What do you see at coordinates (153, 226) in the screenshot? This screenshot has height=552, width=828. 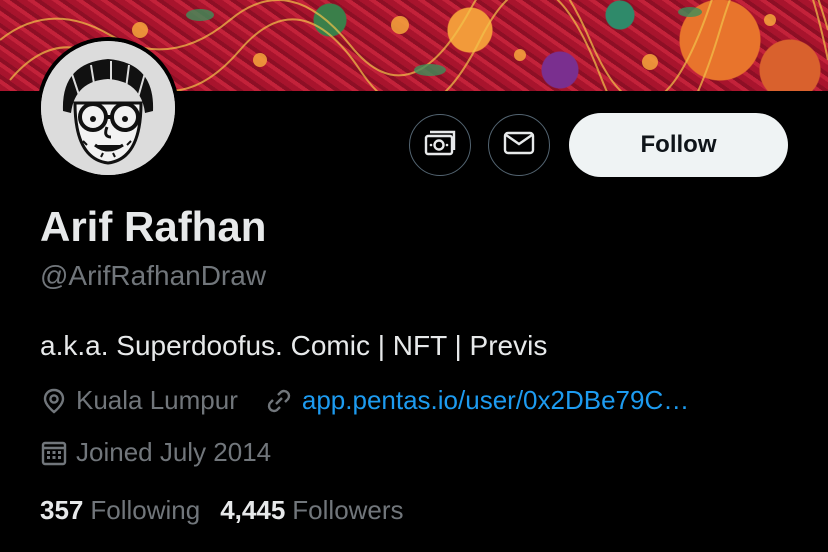 I see `profile-name: Arif Rafhan` at bounding box center [153, 226].